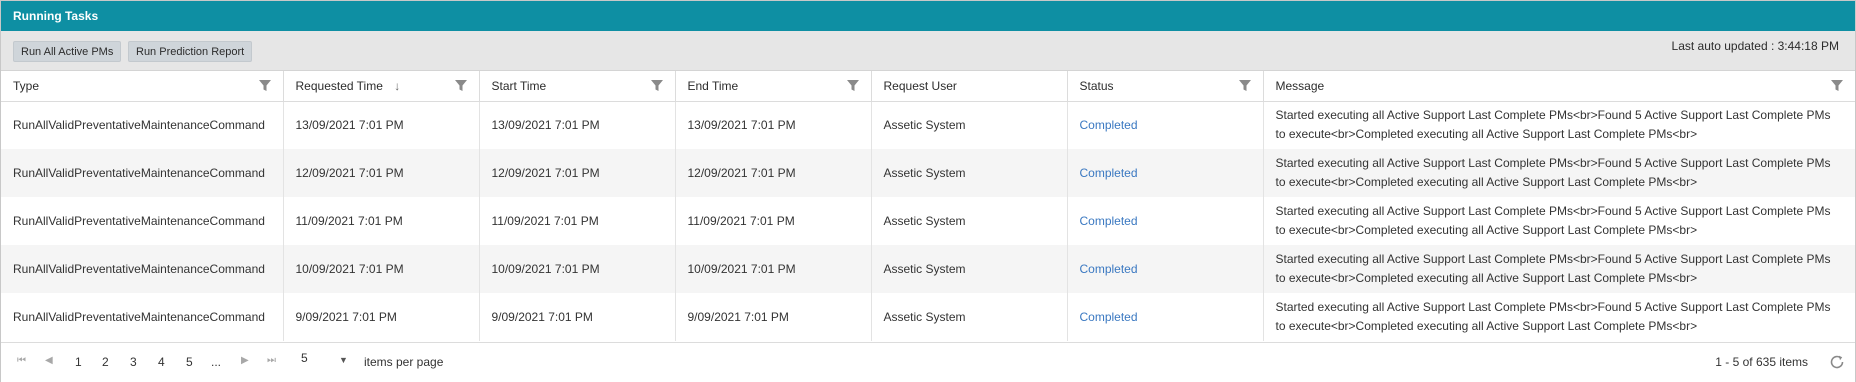 The width and height of the screenshot is (1856, 382). I want to click on column-label-type: Type, so click(26, 85).